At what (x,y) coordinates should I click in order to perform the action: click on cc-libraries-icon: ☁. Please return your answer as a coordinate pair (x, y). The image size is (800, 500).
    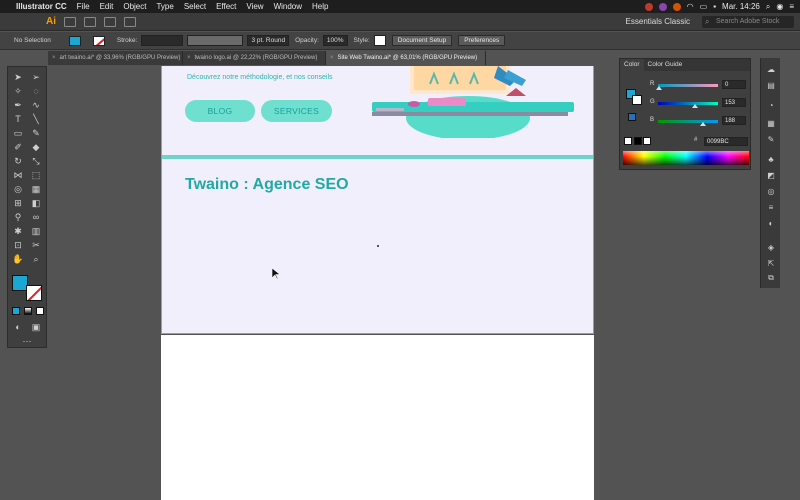
    Looking at the image, I should click on (771, 69).